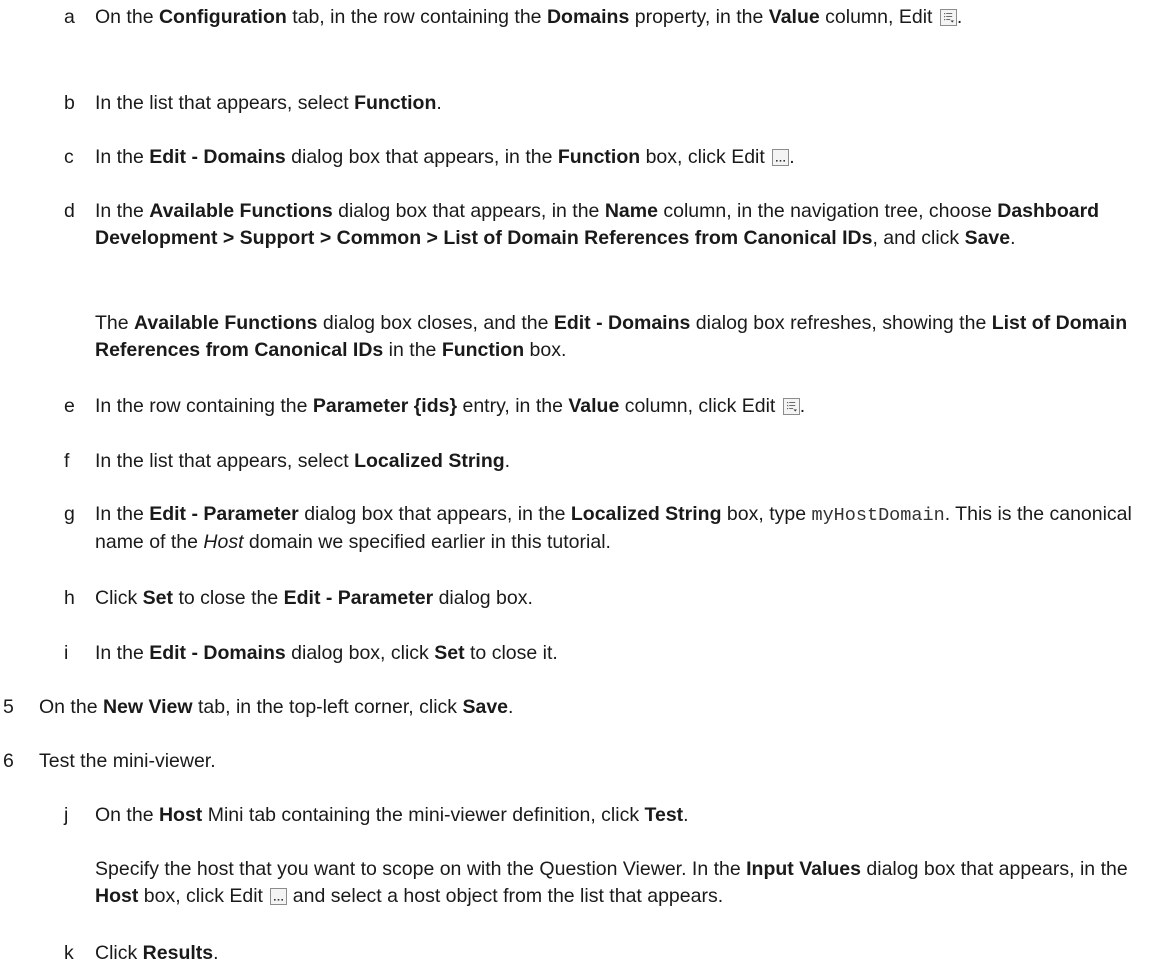 The height and width of the screenshot is (967, 1172). Describe the element at coordinates (766, 514) in the screenshot. I see `text-run: box, type` at that location.